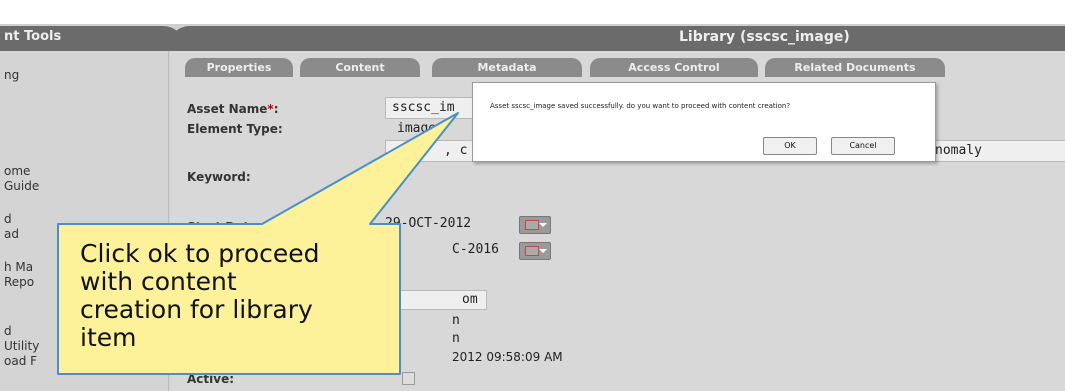  What do you see at coordinates (196, 309) in the screenshot?
I see `callout-line: creation for library` at bounding box center [196, 309].